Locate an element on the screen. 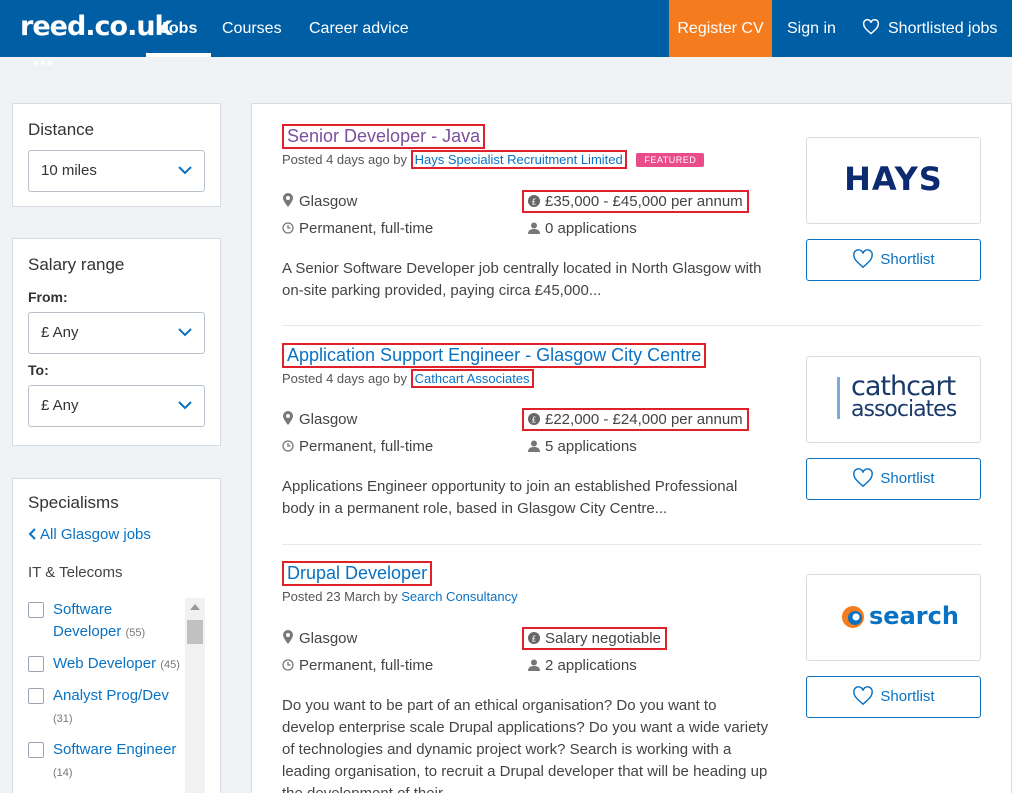 Image resolution: width=1012 pixels, height=793 pixels. applications-text: 2 applications is located at coordinates (591, 665).